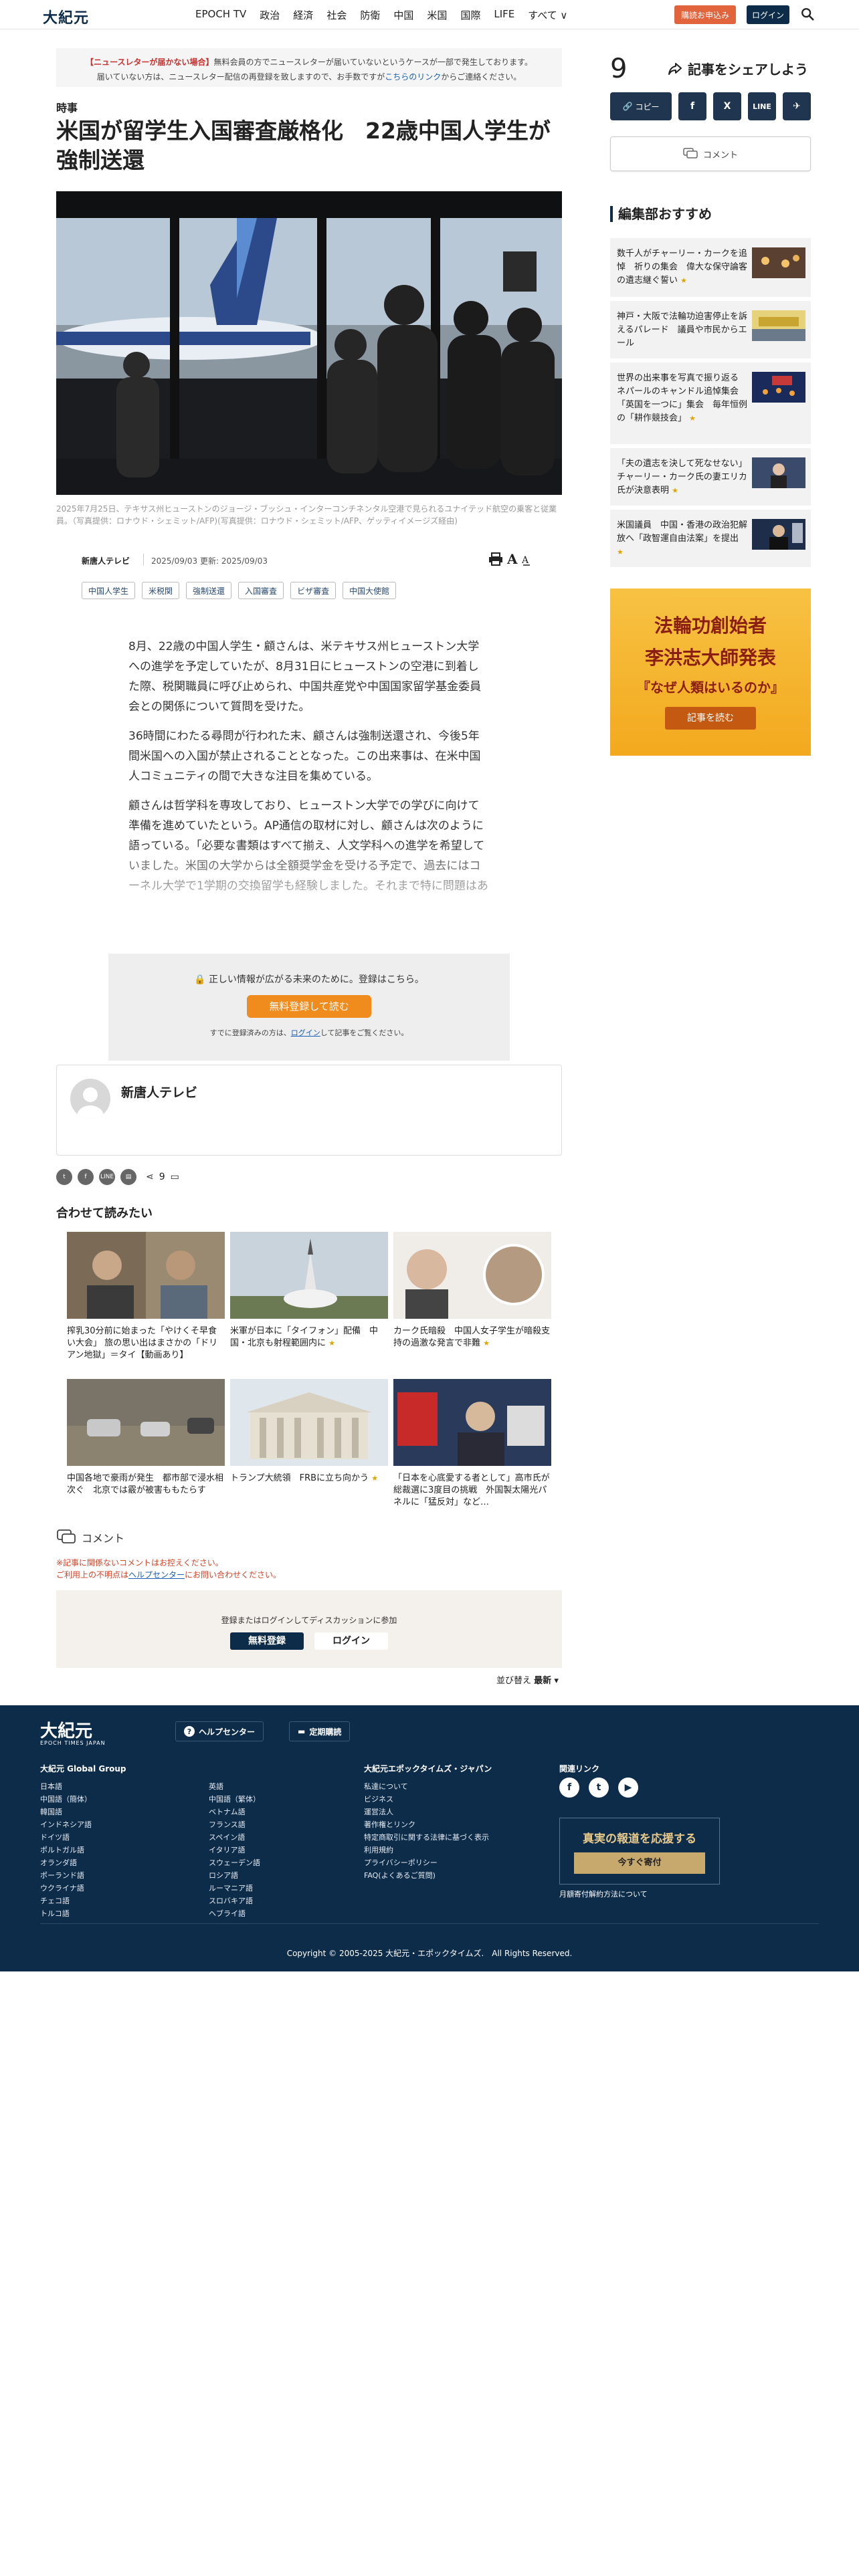 The image size is (859, 2576). What do you see at coordinates (403, 15) in the screenshot?
I see `nav-item: 中国` at bounding box center [403, 15].